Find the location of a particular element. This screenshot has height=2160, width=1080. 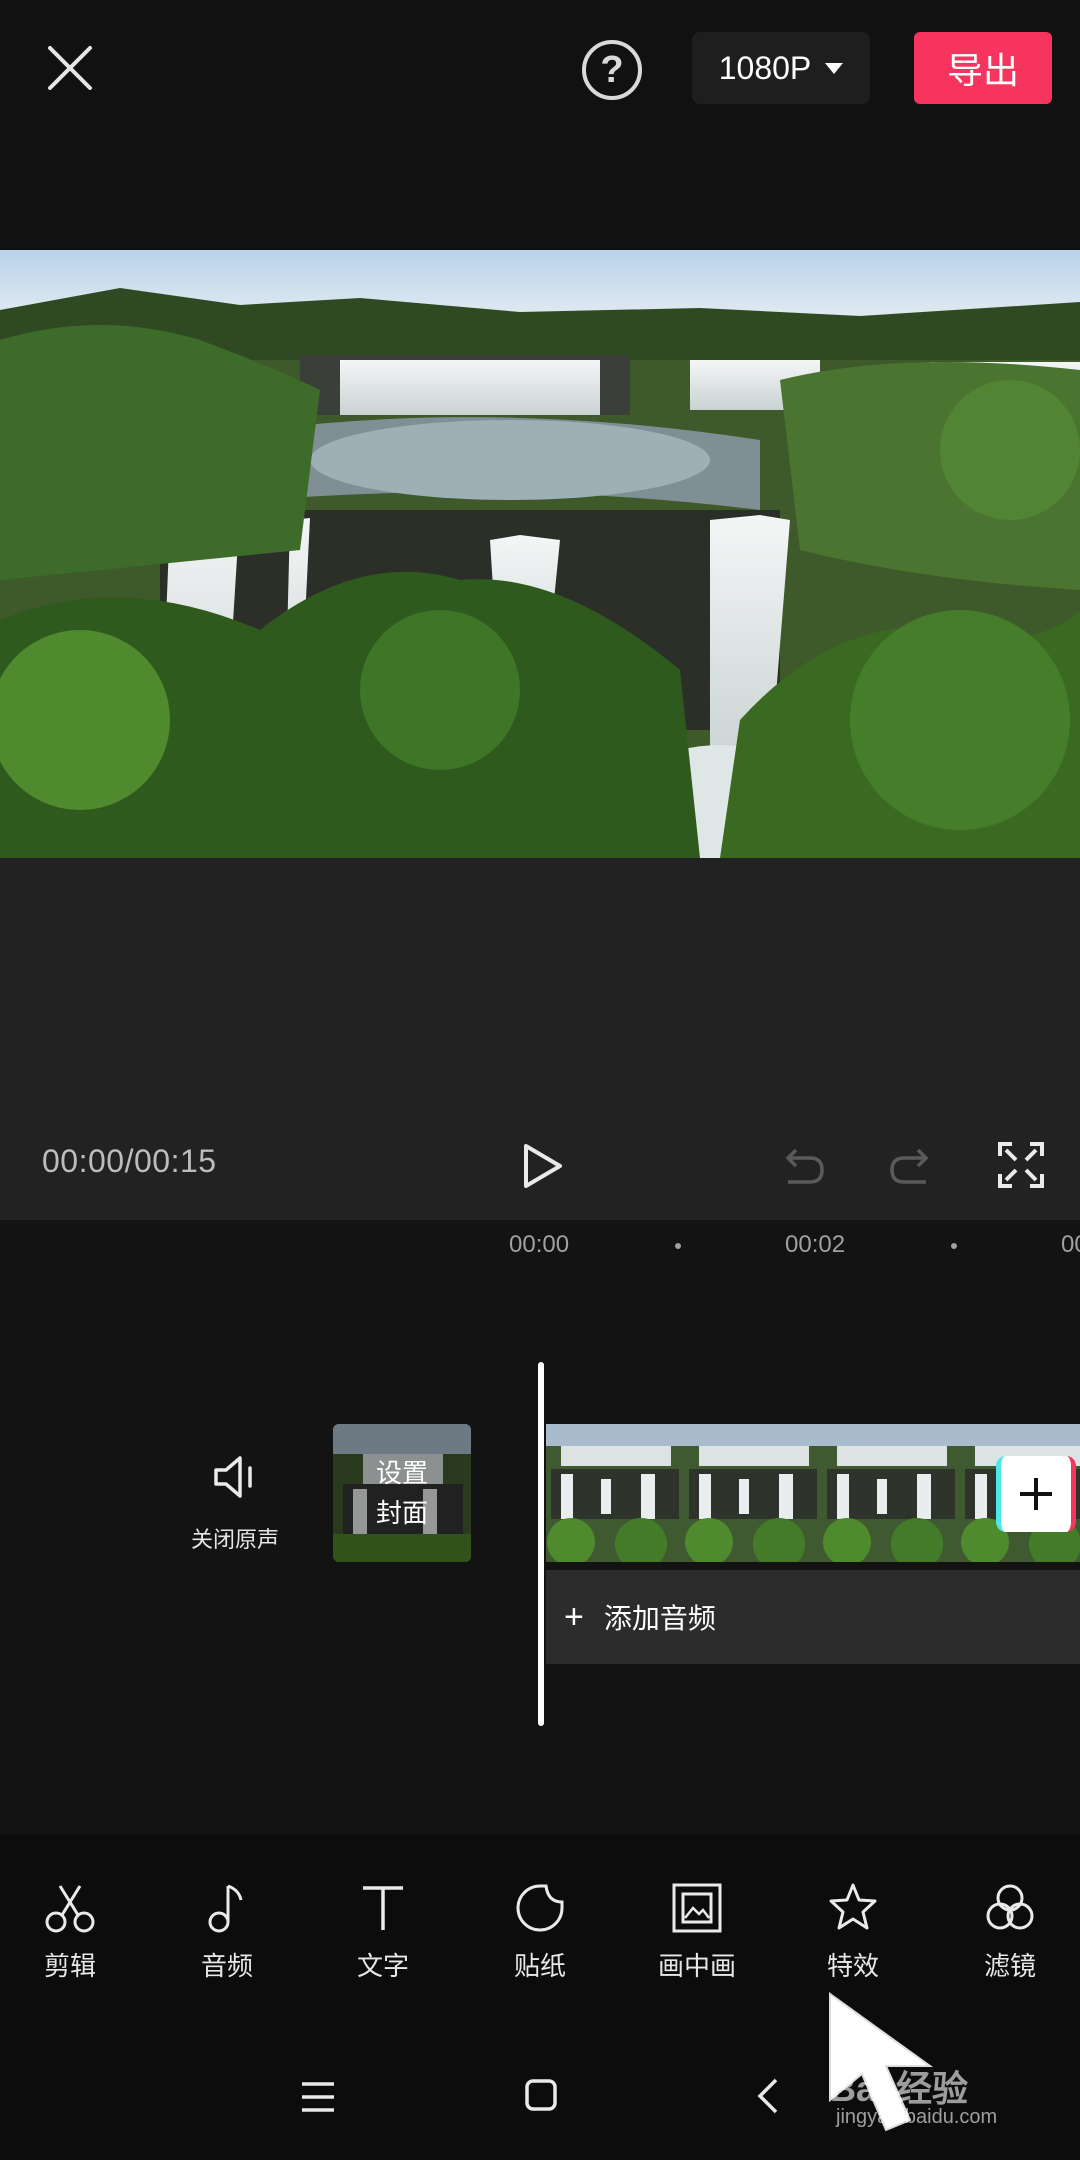

tool-audio: 音频 is located at coordinates (227, 1935).